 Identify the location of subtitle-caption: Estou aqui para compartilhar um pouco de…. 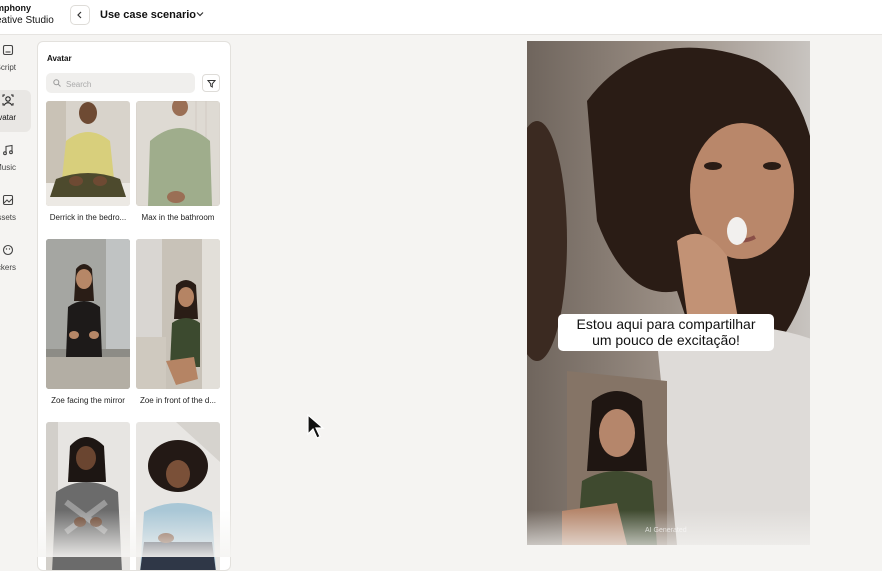
(666, 332).